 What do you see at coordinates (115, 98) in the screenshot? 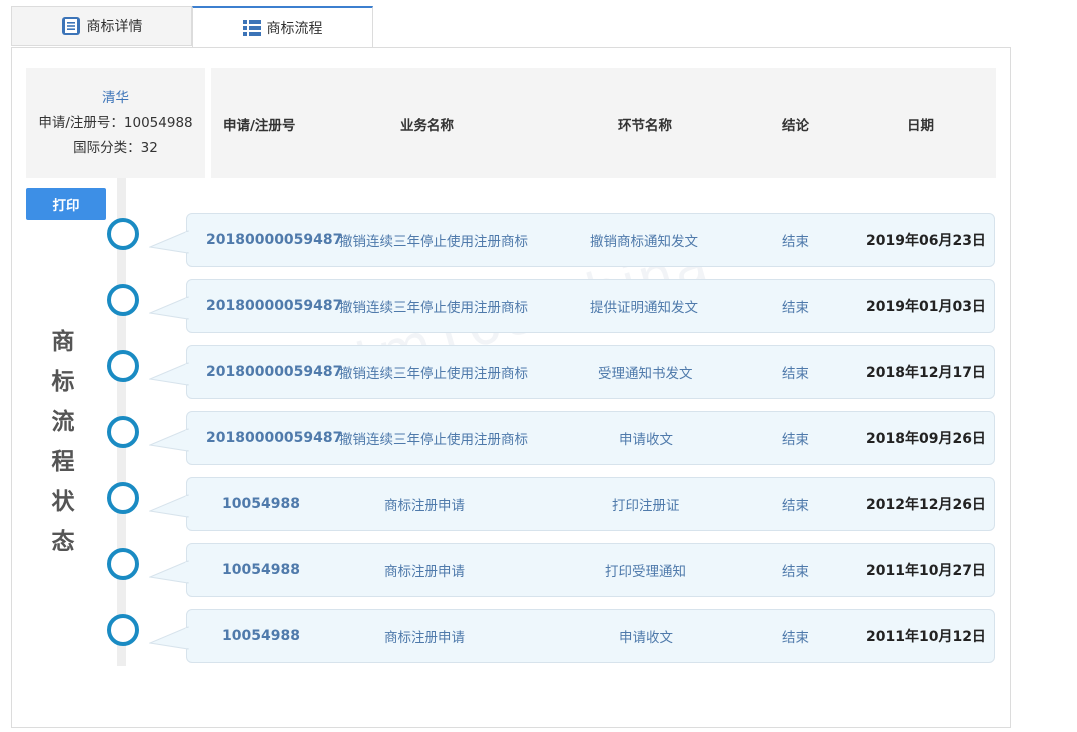
I see `trademark-name: 清华` at bounding box center [115, 98].